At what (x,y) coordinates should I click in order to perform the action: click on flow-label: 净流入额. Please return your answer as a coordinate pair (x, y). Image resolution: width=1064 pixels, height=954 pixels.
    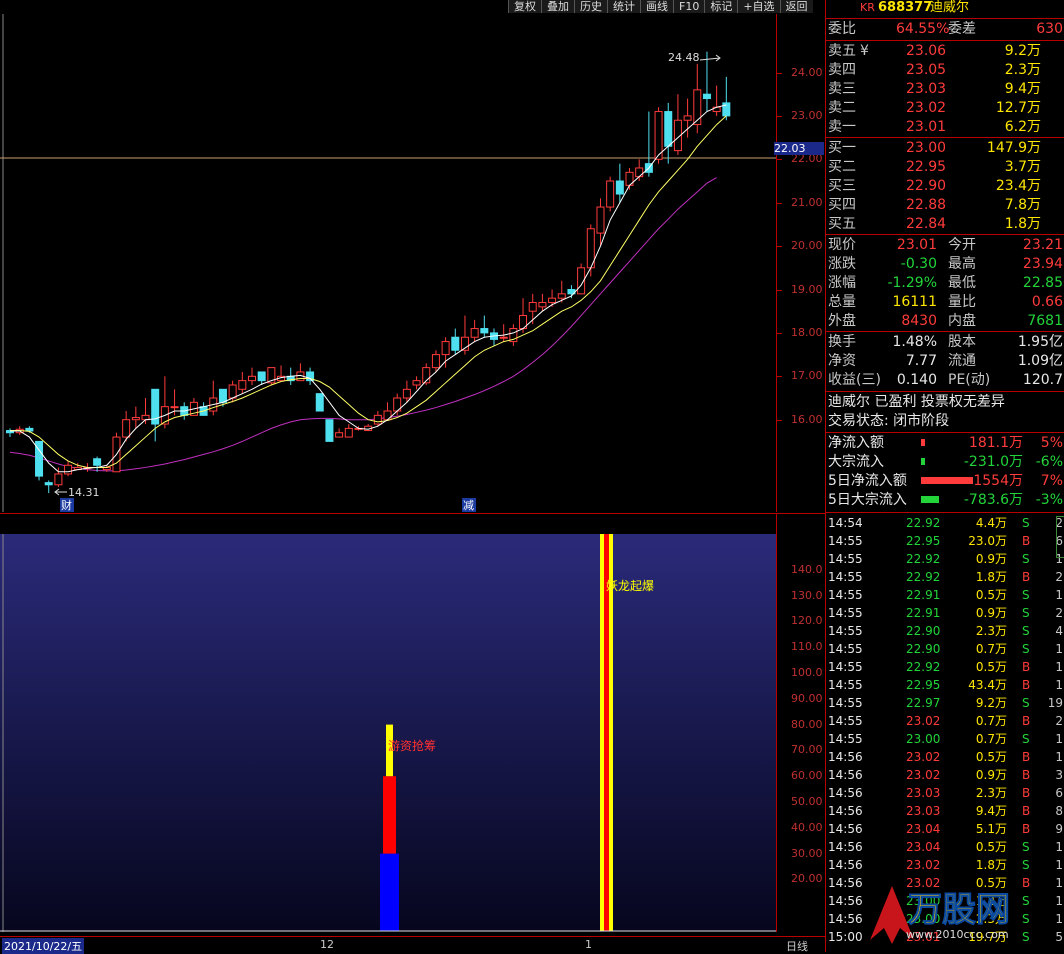
    Looking at the image, I should click on (856, 443).